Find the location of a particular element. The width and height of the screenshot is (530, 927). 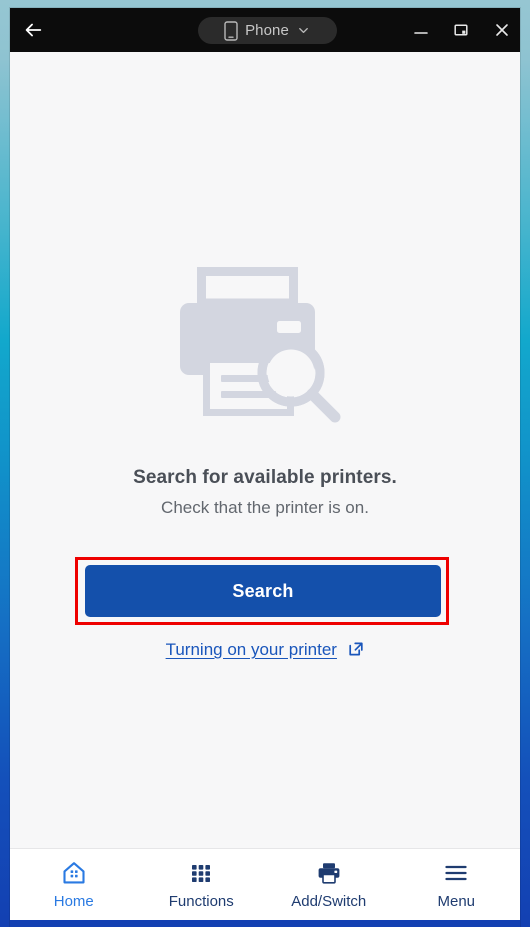

window-titlebar: Phone is located at coordinates (265, 30).